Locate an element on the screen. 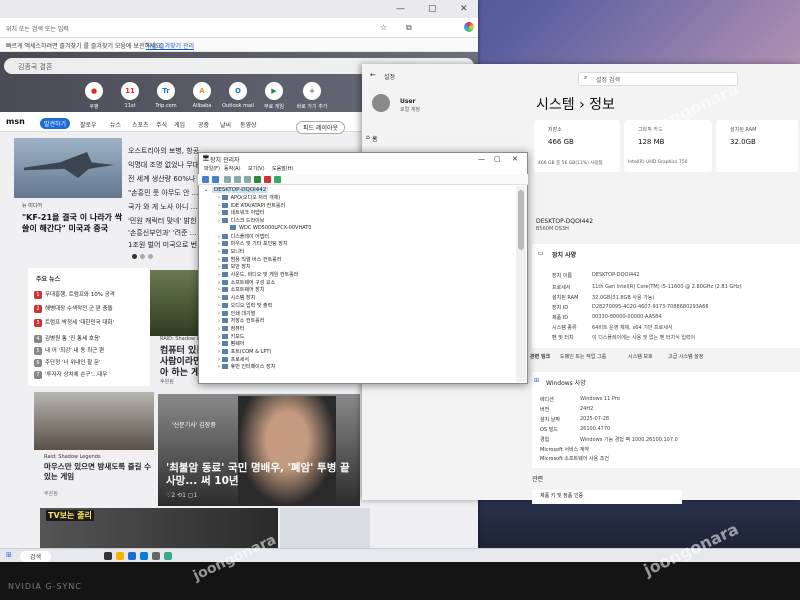  device-category: › 오디오 입력 및 출력 is located at coordinates (245, 305).